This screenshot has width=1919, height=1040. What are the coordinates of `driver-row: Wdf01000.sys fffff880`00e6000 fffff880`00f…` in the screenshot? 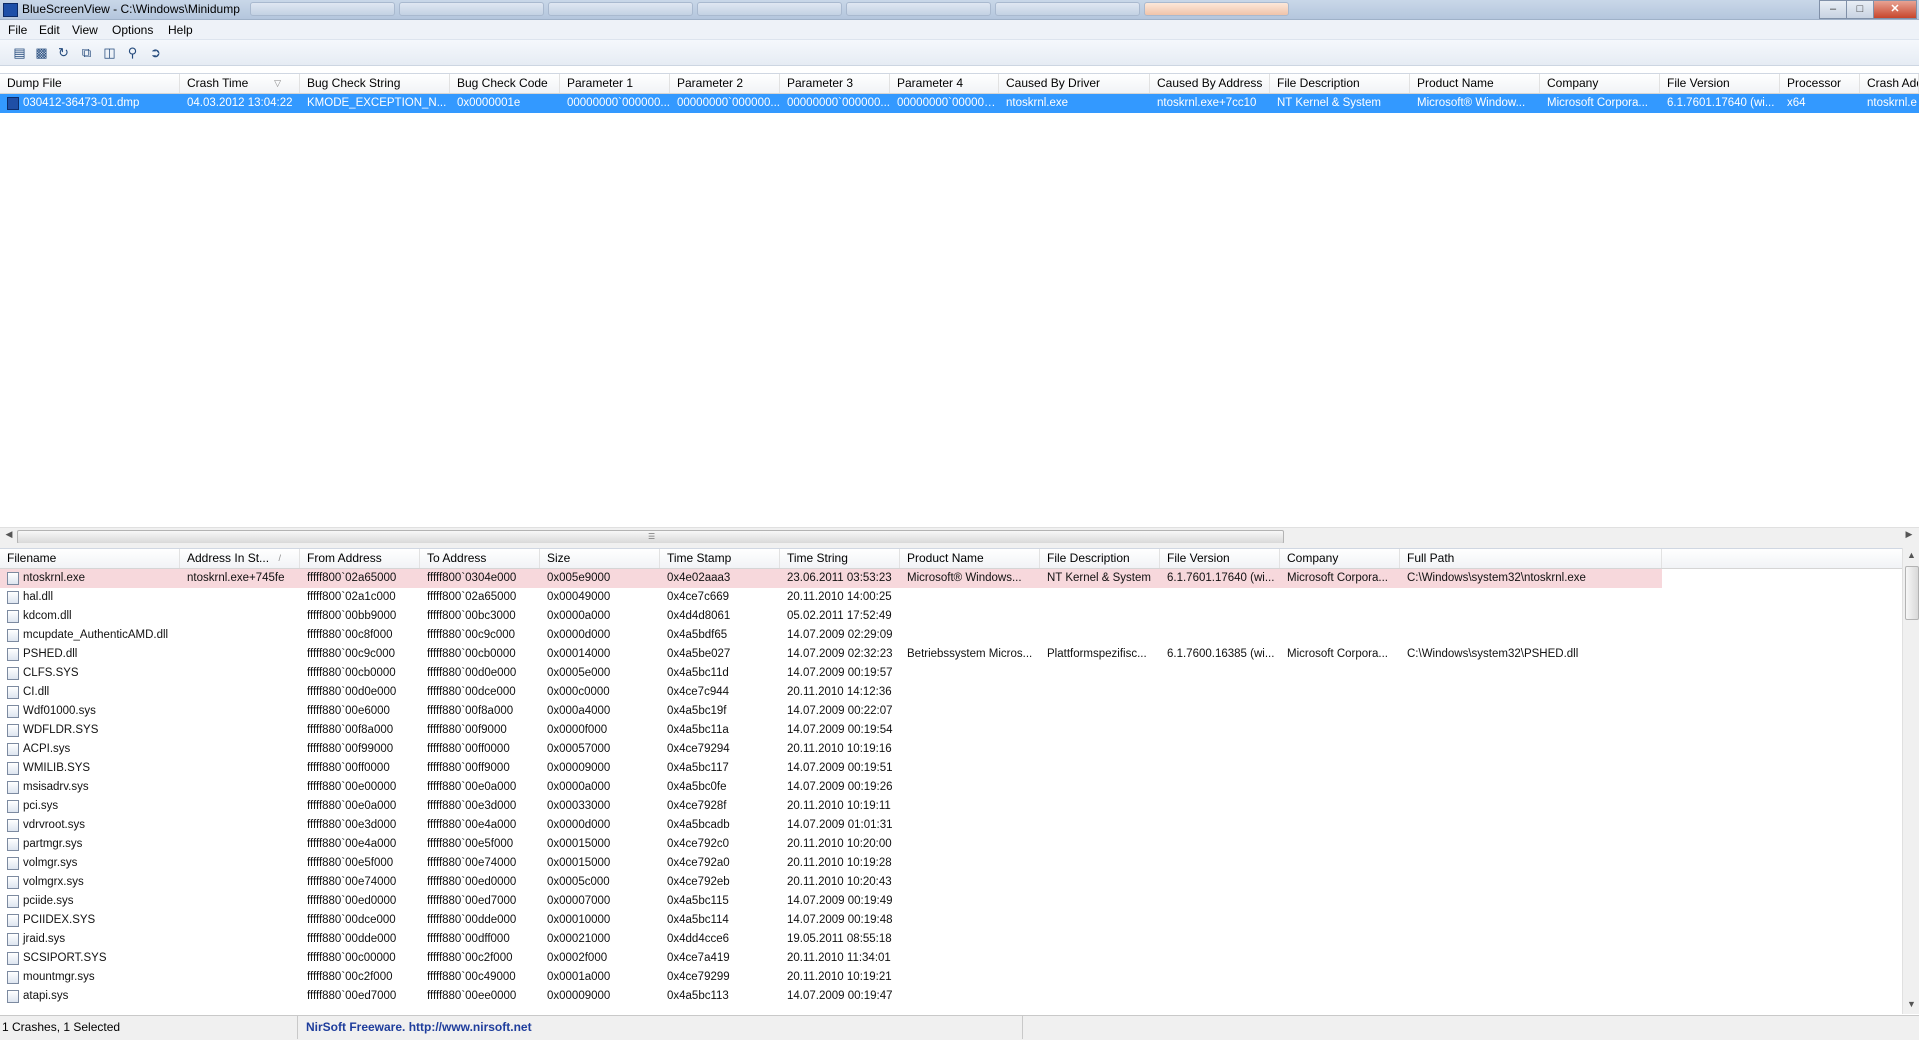 It's located at (959, 711).